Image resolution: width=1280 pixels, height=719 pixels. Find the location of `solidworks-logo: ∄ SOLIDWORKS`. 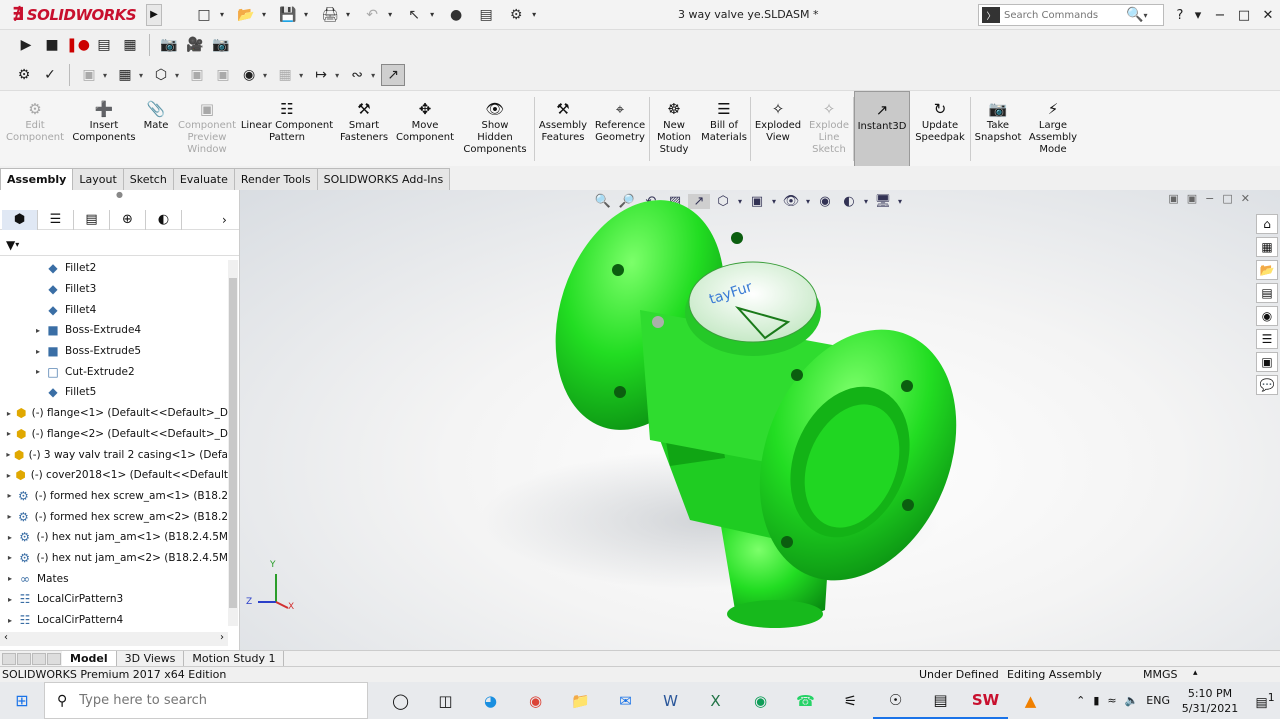

solidworks-logo: ∄ SOLIDWORKS is located at coordinates (73, 14).